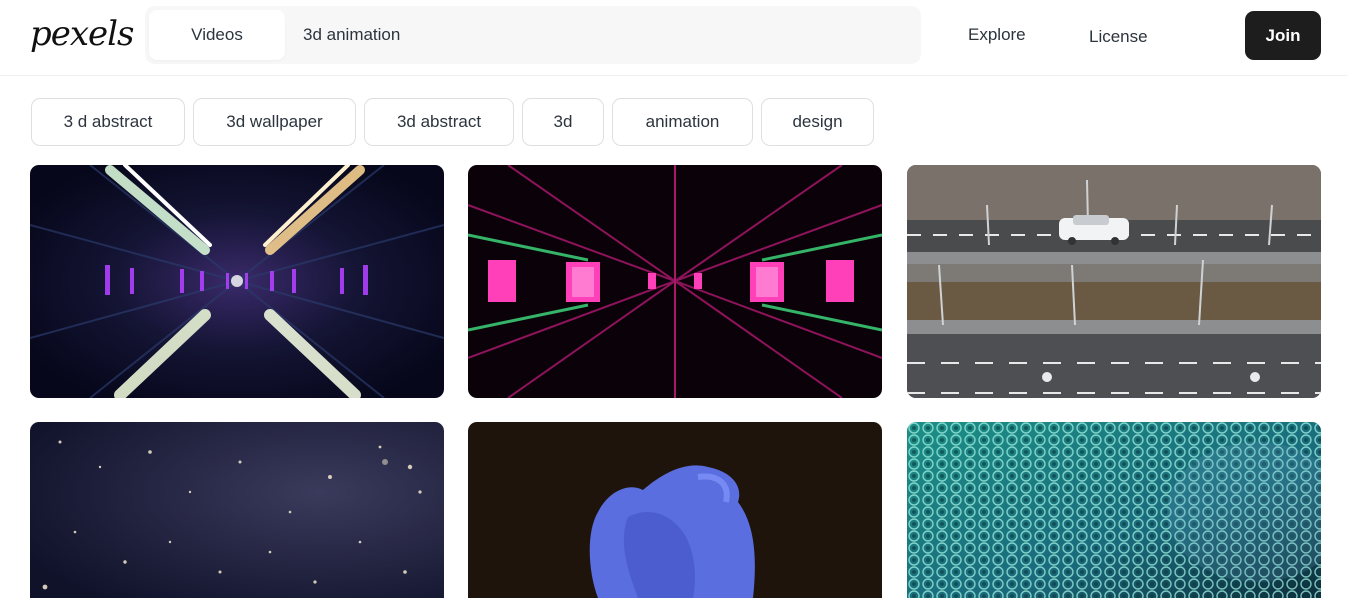 Image resolution: width=1348 pixels, height=598 pixels. I want to click on related-search-chip: 3 d abstract, so click(108, 122).